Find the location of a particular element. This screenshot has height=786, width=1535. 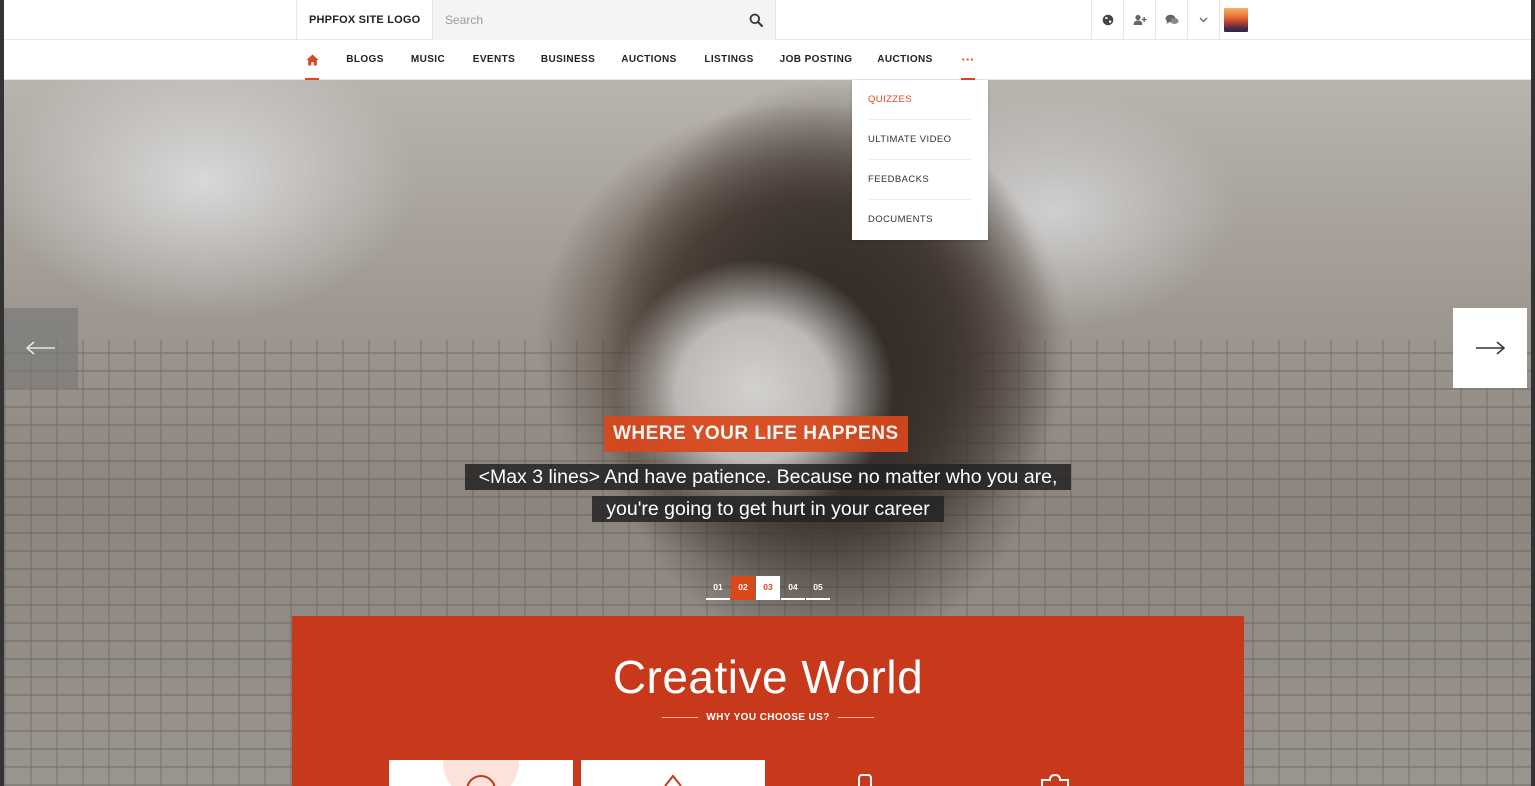

arrow-right-icon is located at coordinates (1490, 348).